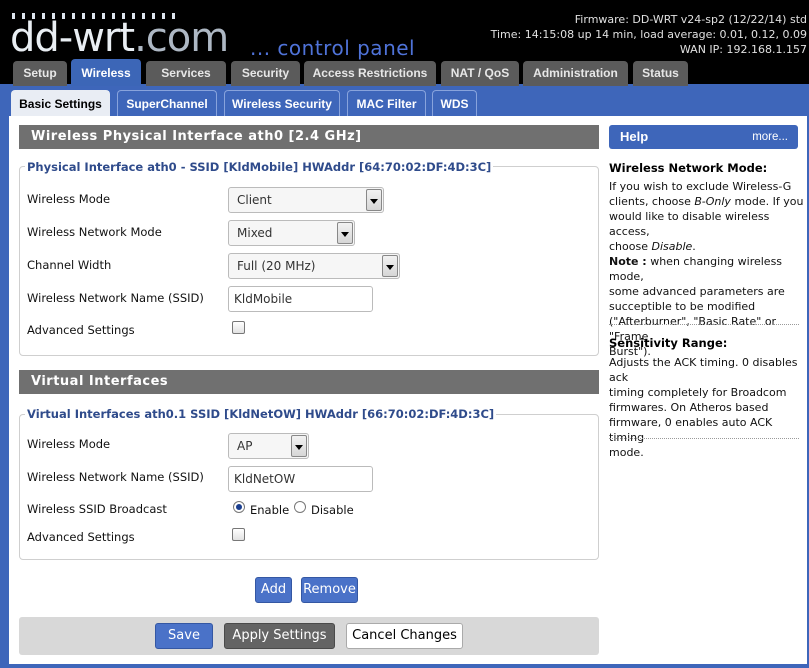 Image resolution: width=809 pixels, height=668 pixels. Describe the element at coordinates (698, 392) in the screenshot. I see `help-line: timing completely for Broadcom` at that location.